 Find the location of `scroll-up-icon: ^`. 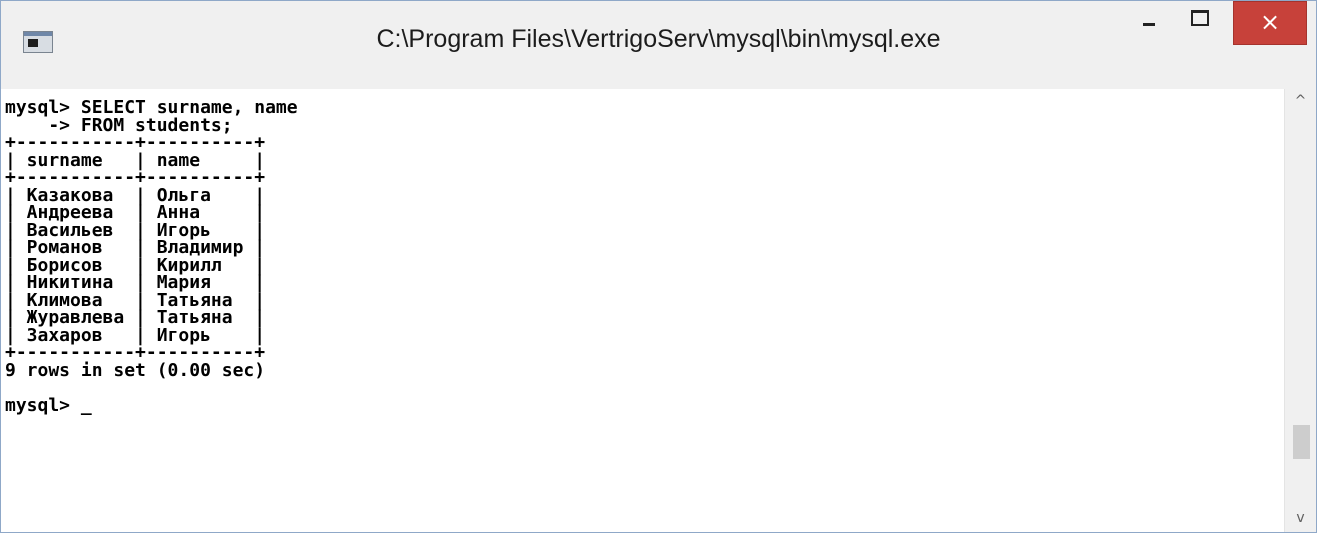

scroll-up-icon: ^ is located at coordinates (1300, 101).